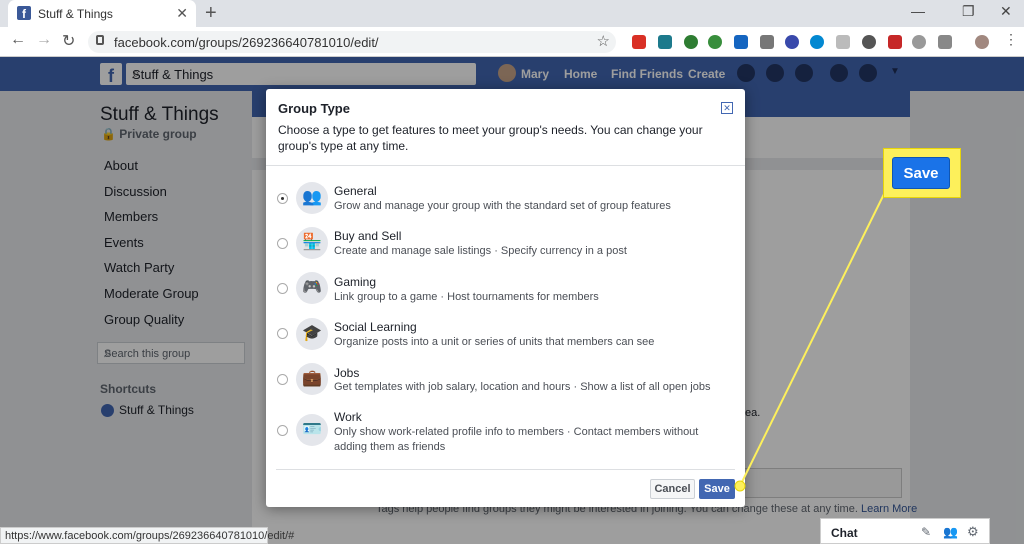  Describe the element at coordinates (950, 532) in the screenshot. I see `group-chat-icon: 👥` at that location.